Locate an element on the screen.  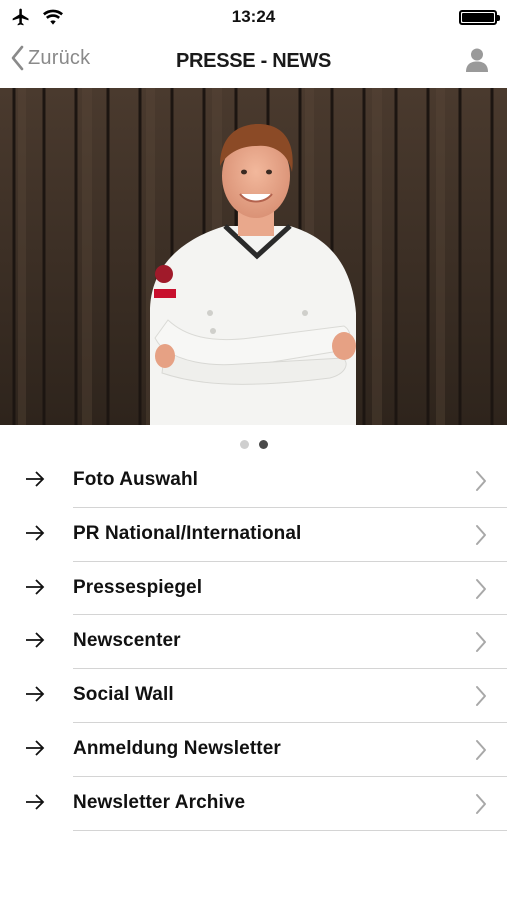
list-item-social-wall: Social Wall is located at coordinates (253, 696).